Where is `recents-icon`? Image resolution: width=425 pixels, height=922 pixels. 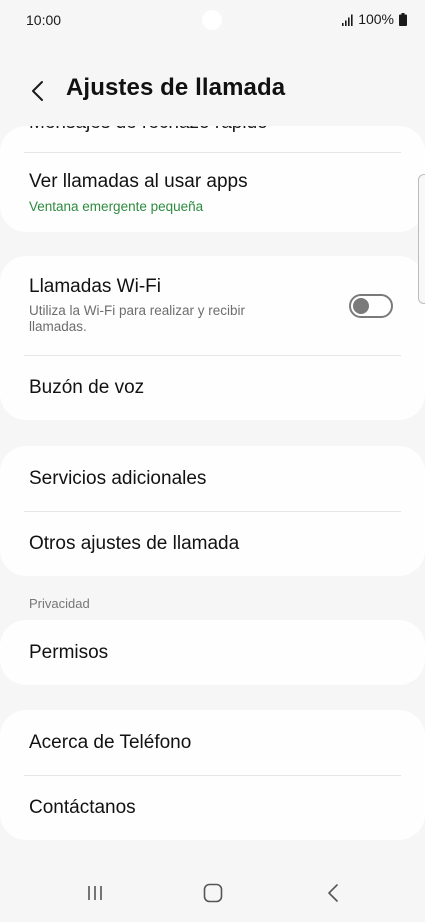
recents-icon is located at coordinates (95, 893).